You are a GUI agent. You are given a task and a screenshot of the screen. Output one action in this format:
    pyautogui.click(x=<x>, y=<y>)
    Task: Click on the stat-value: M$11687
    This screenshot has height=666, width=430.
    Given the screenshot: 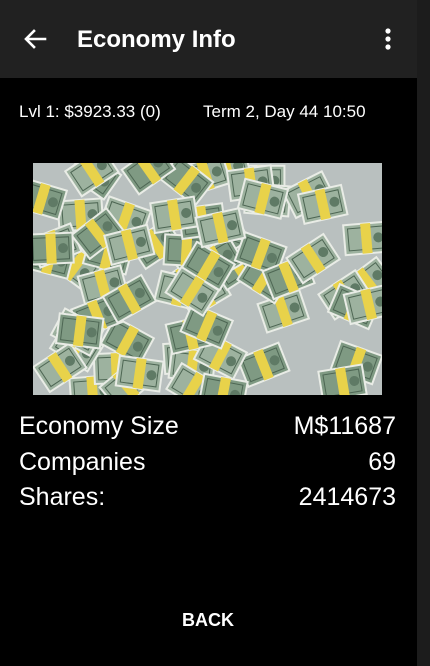 What is the action you would take?
    pyautogui.click(x=344, y=426)
    